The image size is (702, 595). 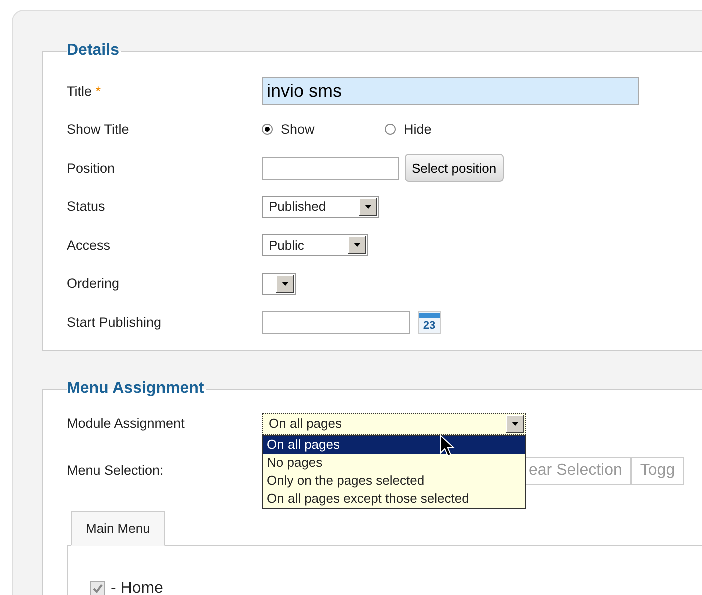 What do you see at coordinates (394, 445) in the screenshot?
I see `dropdown-option: On all pages` at bounding box center [394, 445].